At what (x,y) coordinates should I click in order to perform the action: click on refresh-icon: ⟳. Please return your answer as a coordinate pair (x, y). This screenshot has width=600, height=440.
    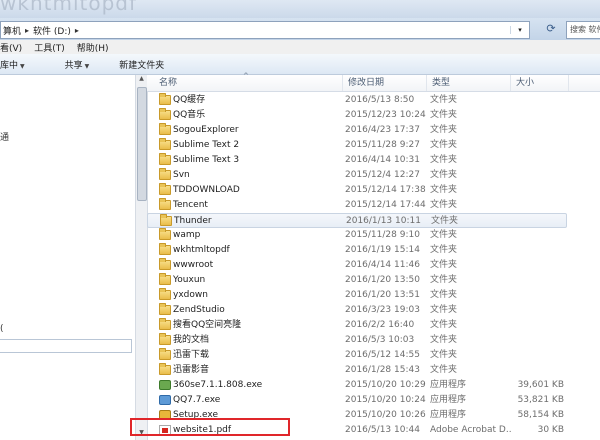
    Looking at the image, I should click on (551, 29).